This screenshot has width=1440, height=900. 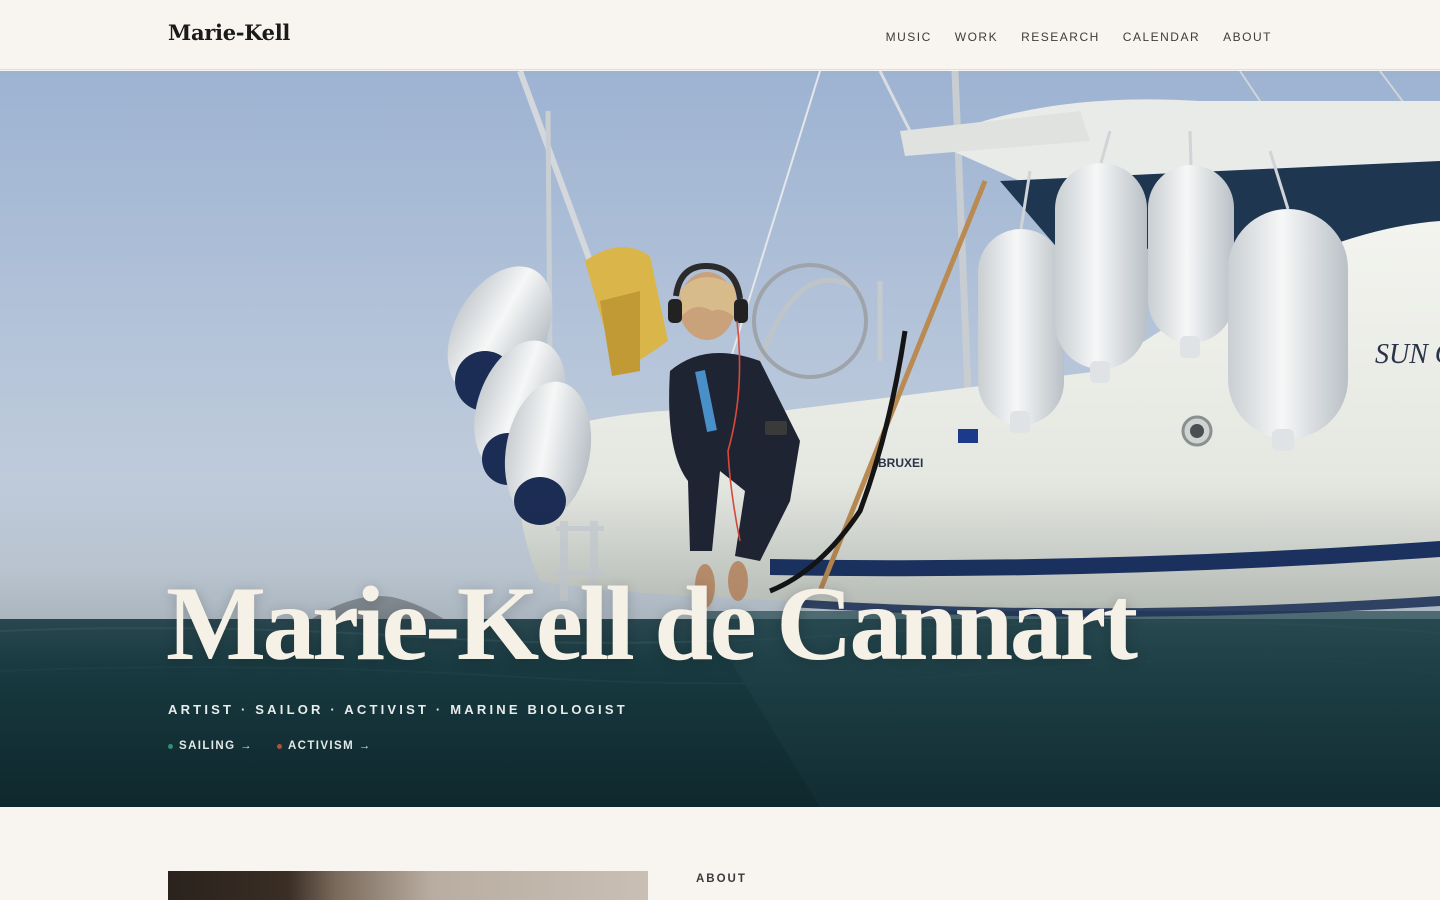 I want to click on sailing-dot-icon, so click(x=170, y=746).